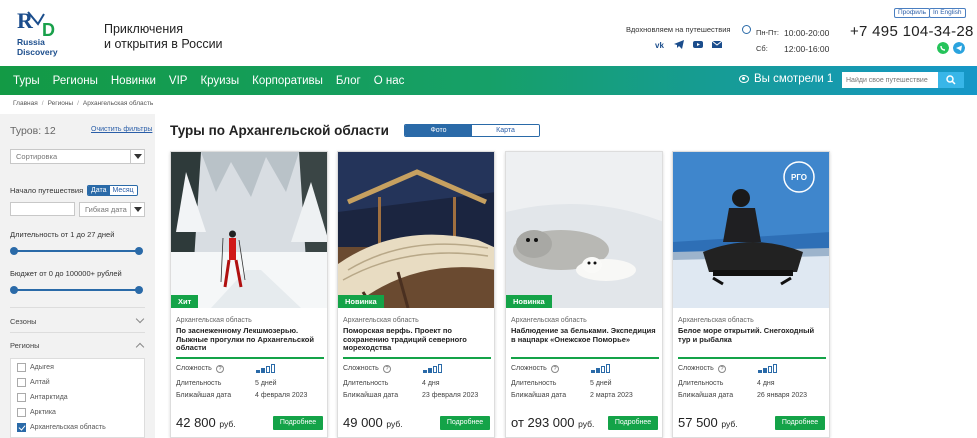  What do you see at coordinates (584, 230) in the screenshot?
I see `tour-photo-seal` at bounding box center [584, 230].